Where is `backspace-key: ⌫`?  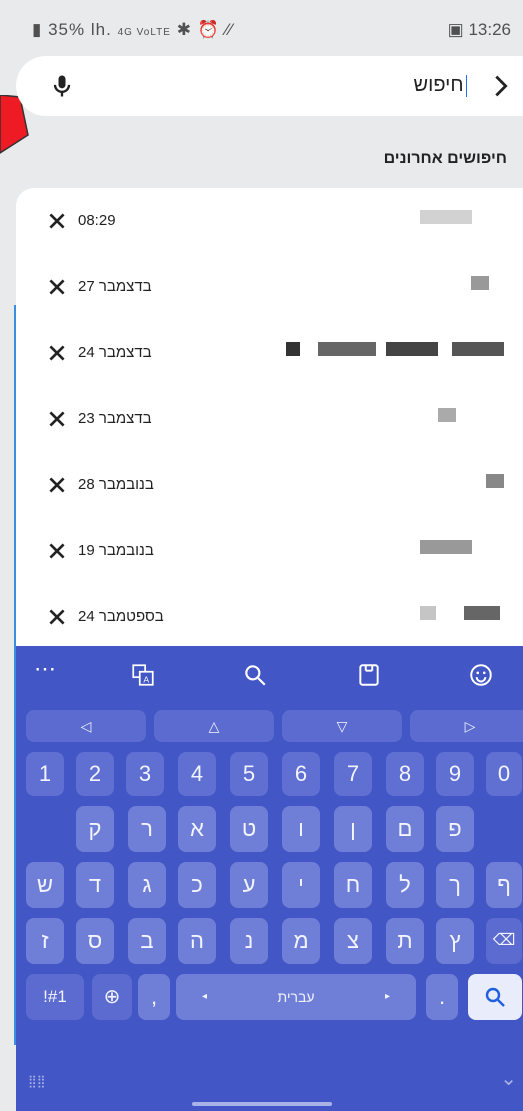
backspace-key: ⌫ is located at coordinates (504, 941).